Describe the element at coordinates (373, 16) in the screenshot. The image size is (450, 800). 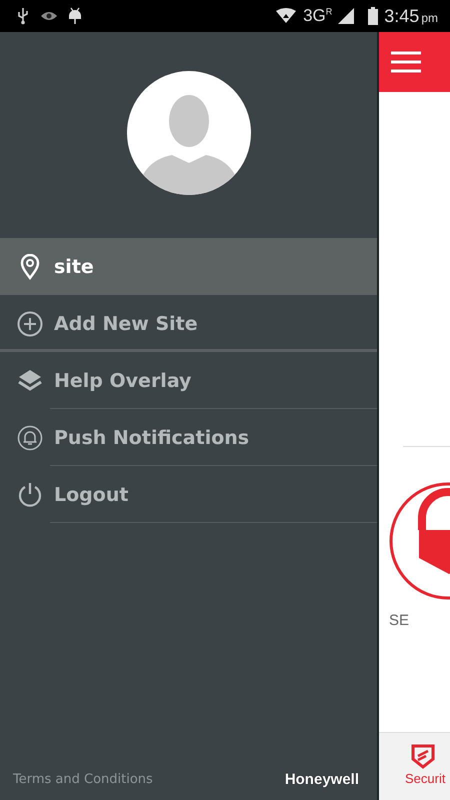
I see `battery-icon` at that location.